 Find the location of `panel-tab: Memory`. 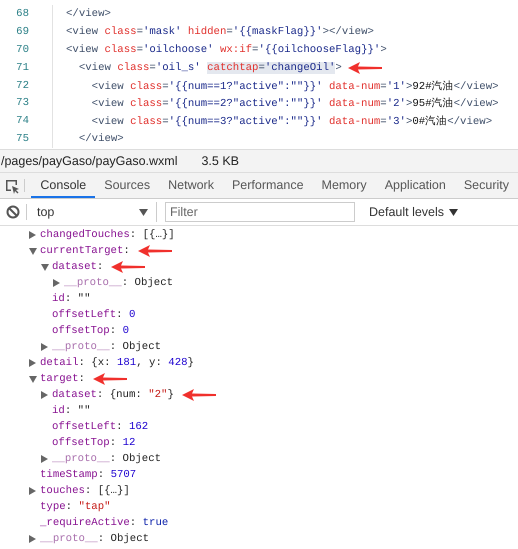

panel-tab: Memory is located at coordinates (344, 185).